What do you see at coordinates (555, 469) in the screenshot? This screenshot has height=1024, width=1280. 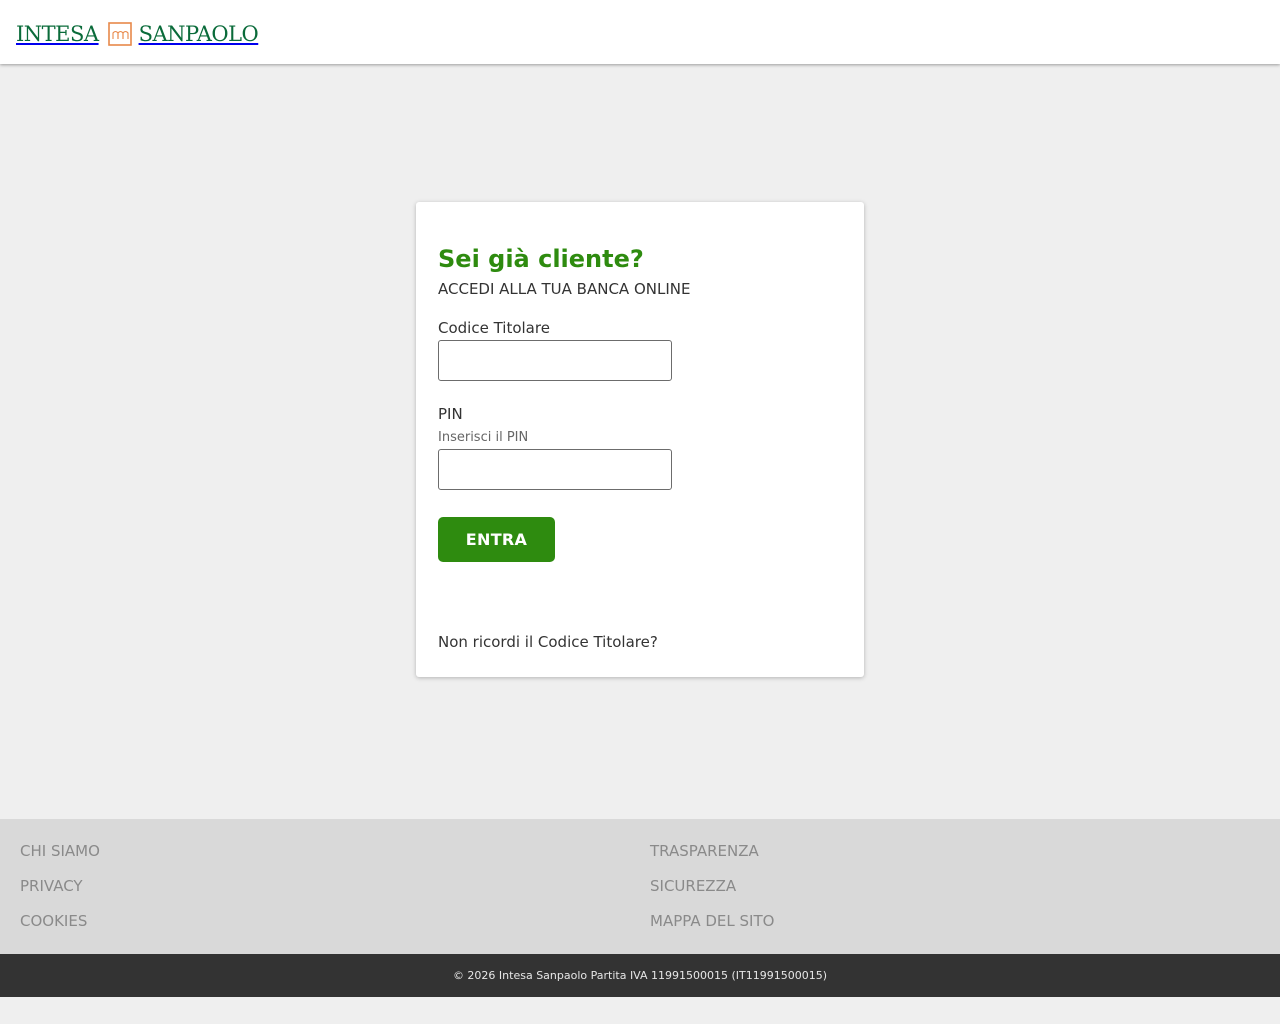 I see `pin-input` at bounding box center [555, 469].